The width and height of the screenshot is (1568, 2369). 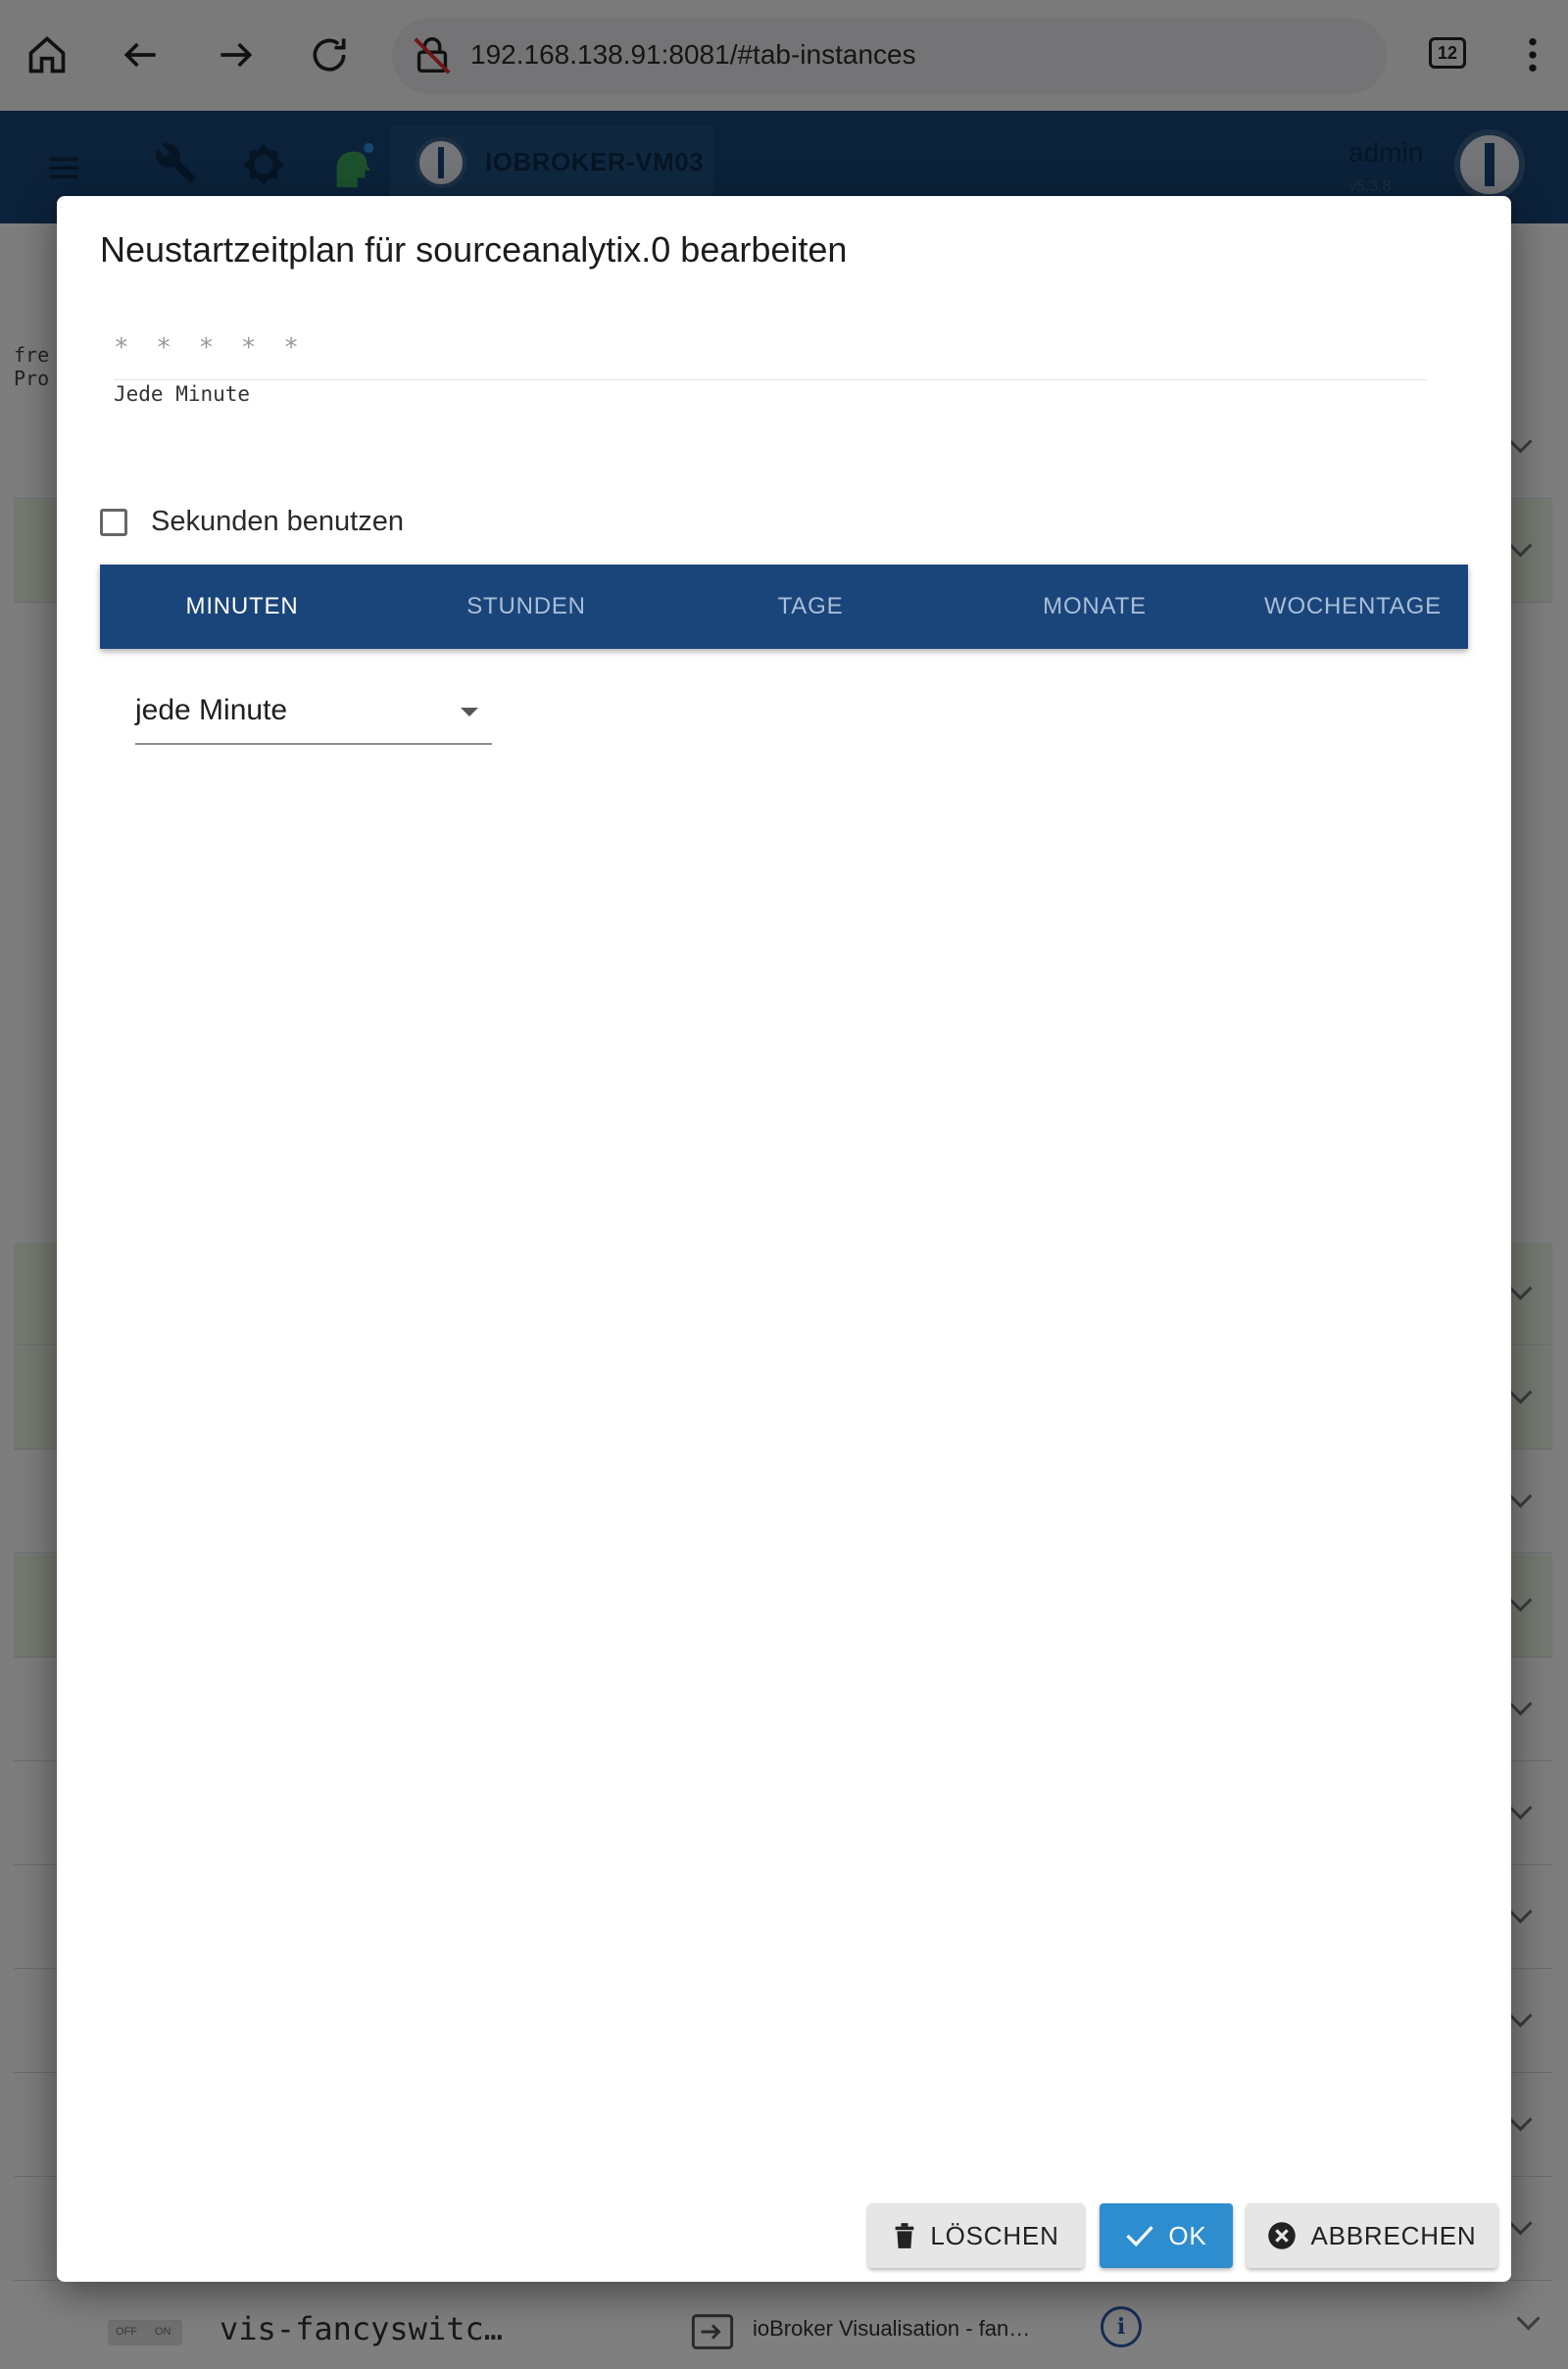 I want to click on tab-days: TAGE, so click(x=810, y=607).